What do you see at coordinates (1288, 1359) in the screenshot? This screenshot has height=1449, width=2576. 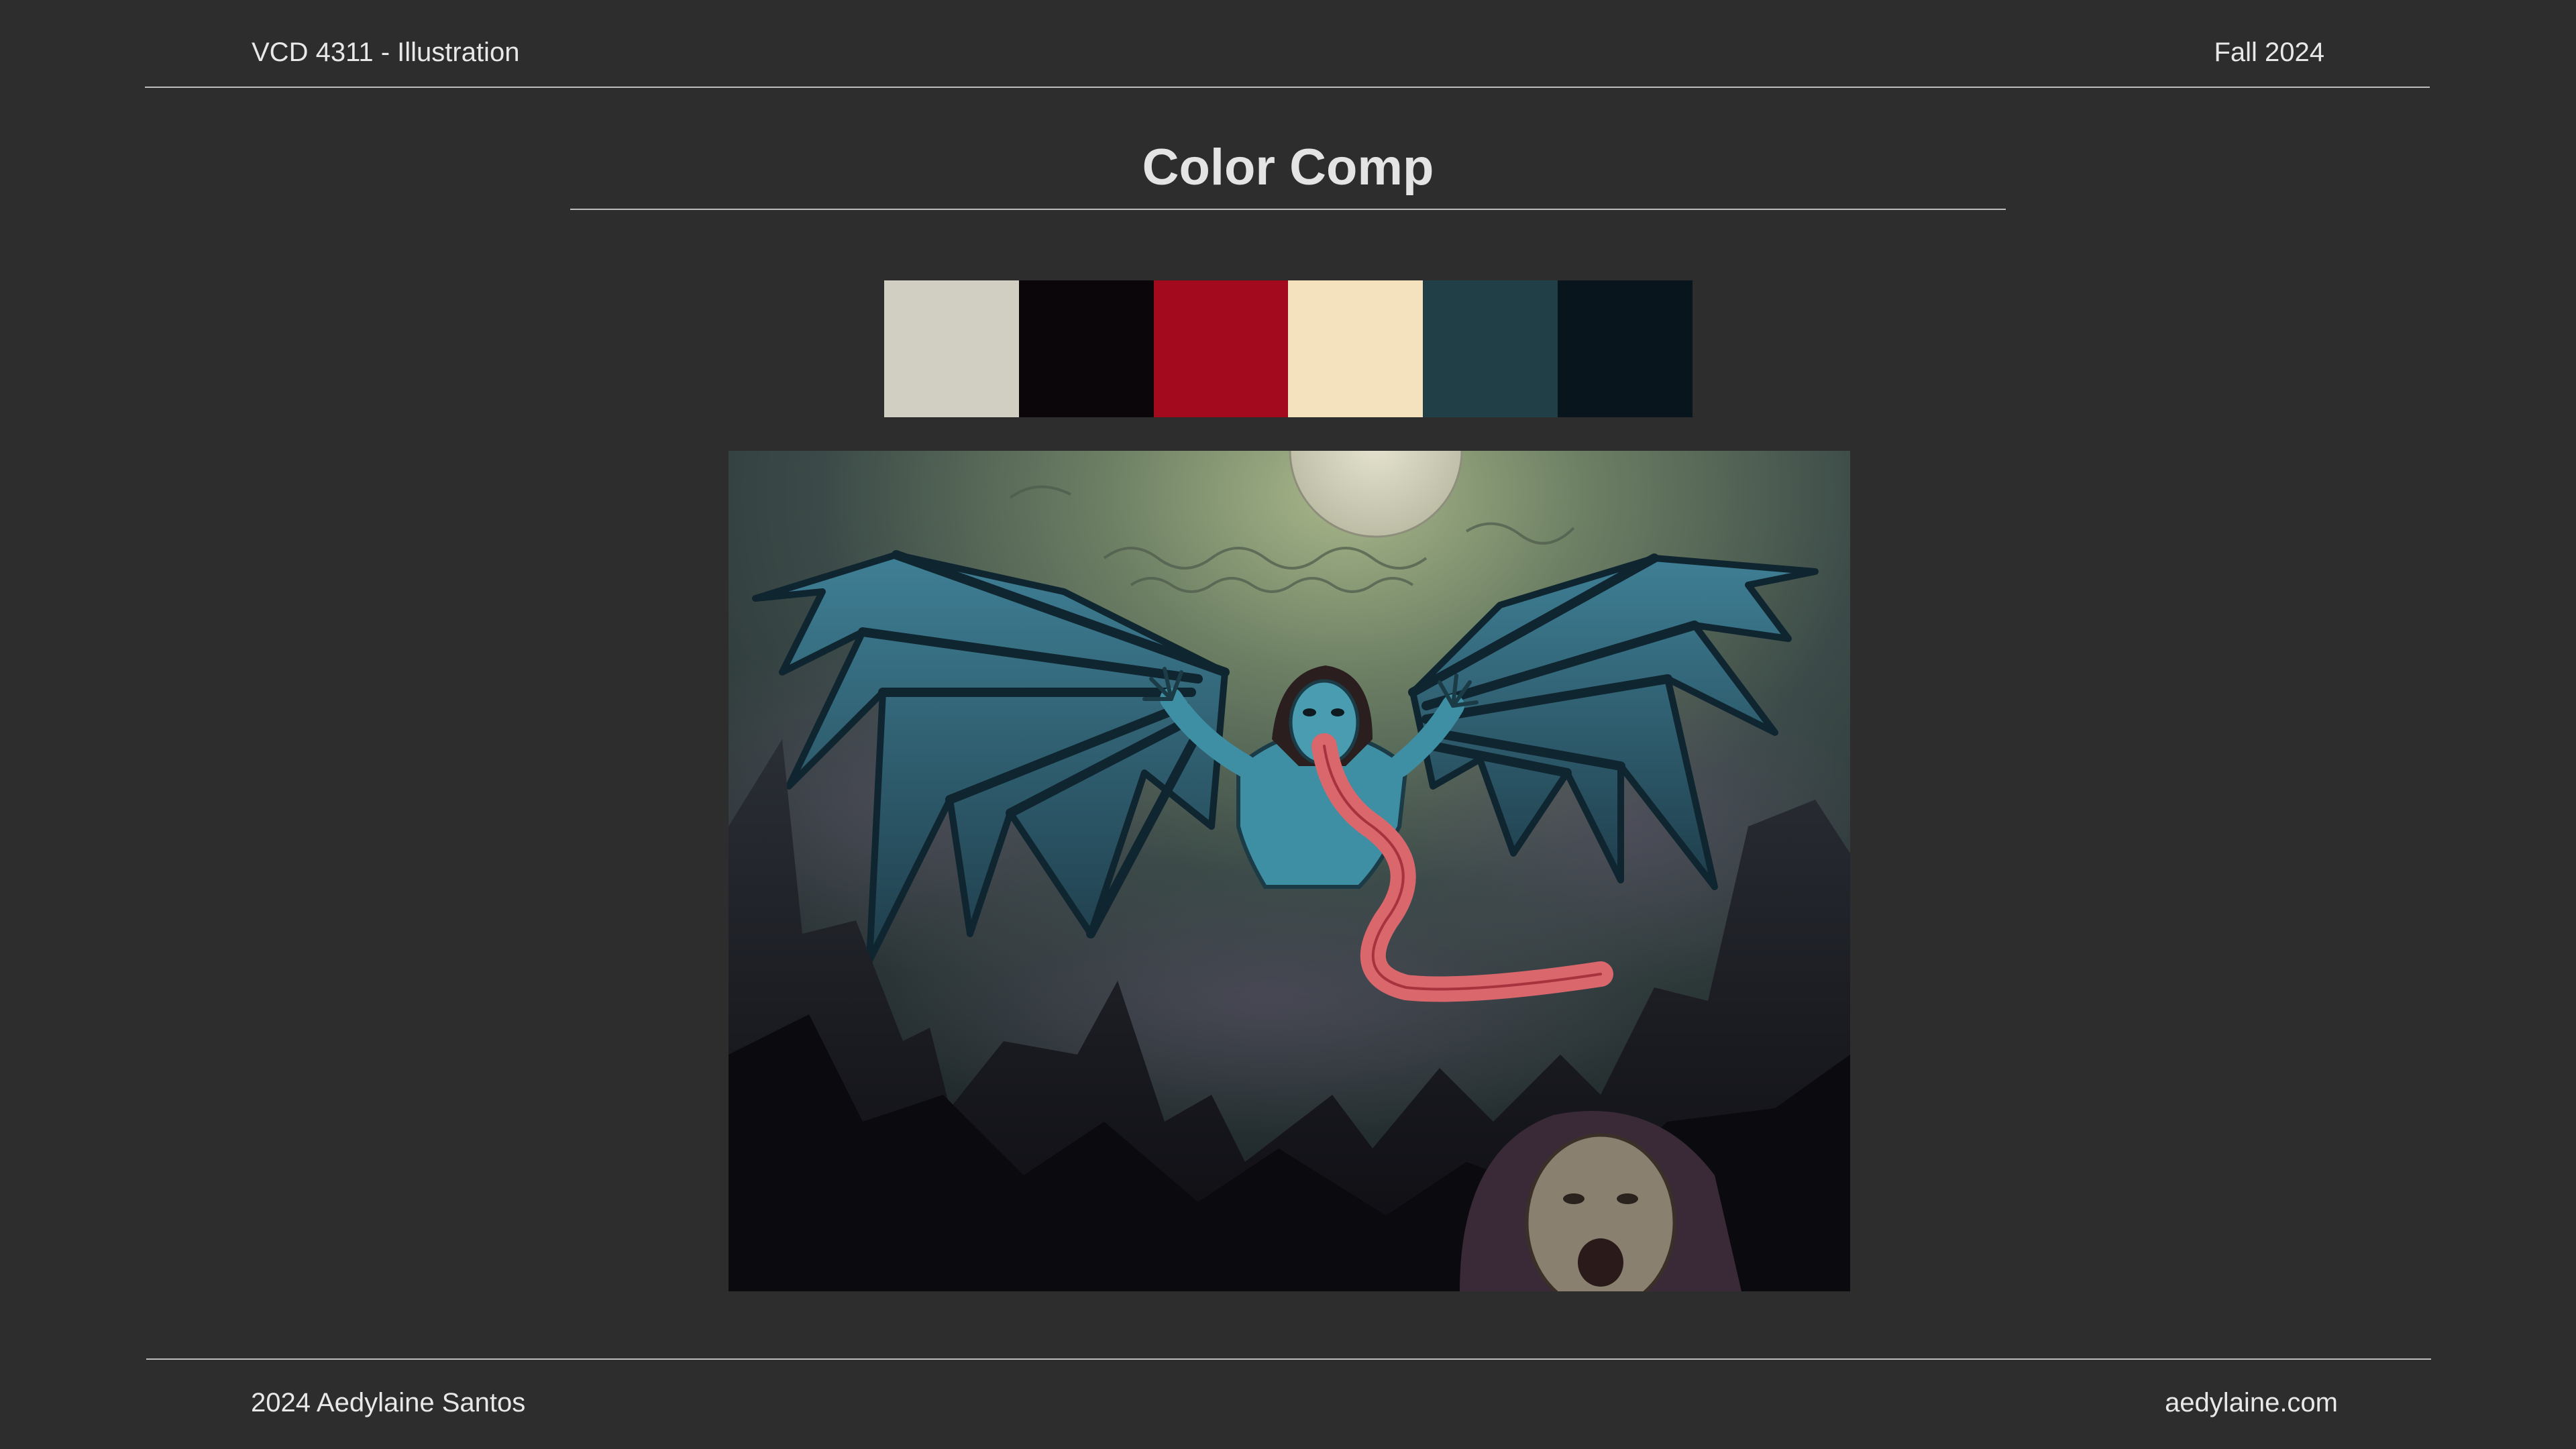 I see `footer-divider` at bounding box center [1288, 1359].